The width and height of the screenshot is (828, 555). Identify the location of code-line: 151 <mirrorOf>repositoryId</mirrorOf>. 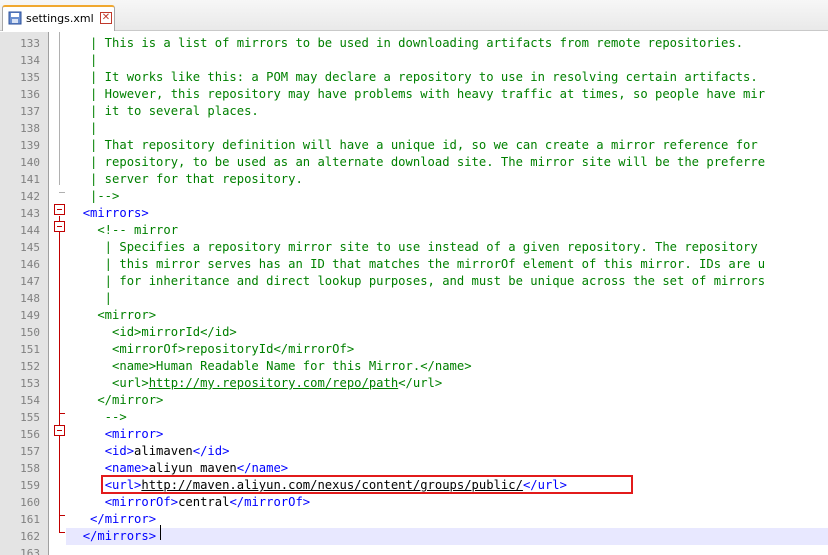
(414, 349).